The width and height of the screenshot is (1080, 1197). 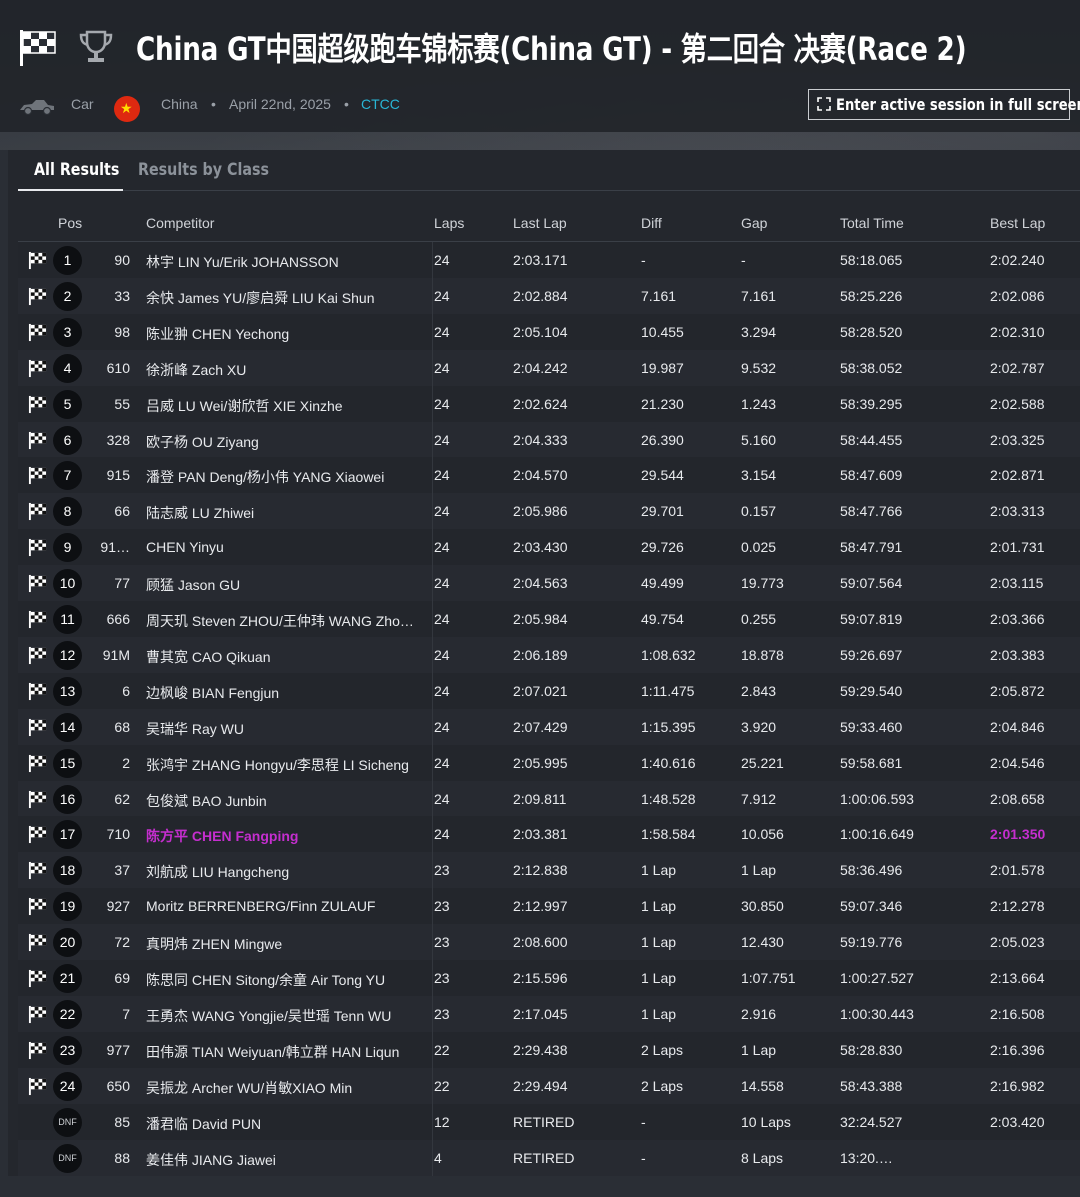 What do you see at coordinates (871, 511) in the screenshot?
I see `total-time-value: 58:47.766` at bounding box center [871, 511].